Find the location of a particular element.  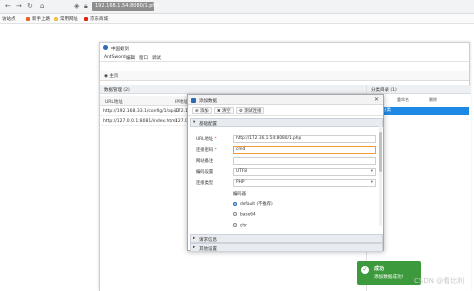

shield-icon: ◈ is located at coordinates (77, 6).